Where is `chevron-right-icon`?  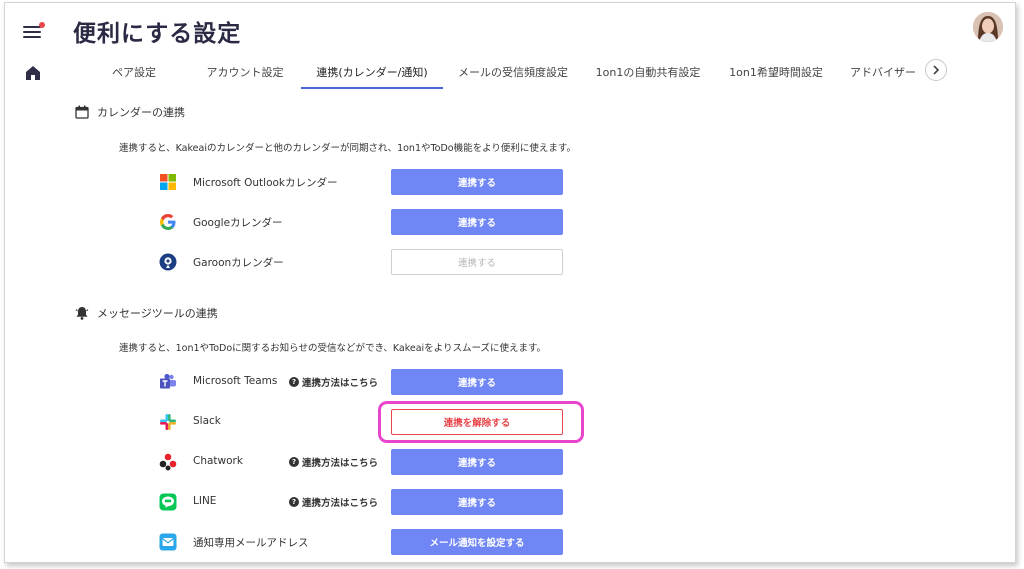 chevron-right-icon is located at coordinates (936, 70).